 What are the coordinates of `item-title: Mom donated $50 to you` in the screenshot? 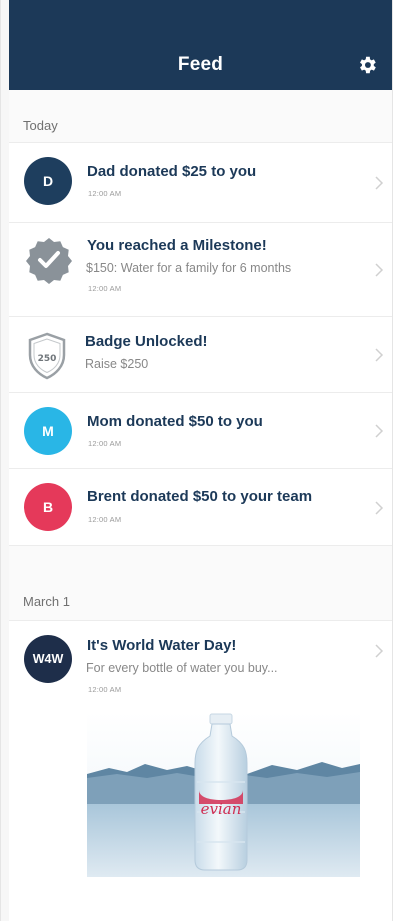 It's located at (175, 421).